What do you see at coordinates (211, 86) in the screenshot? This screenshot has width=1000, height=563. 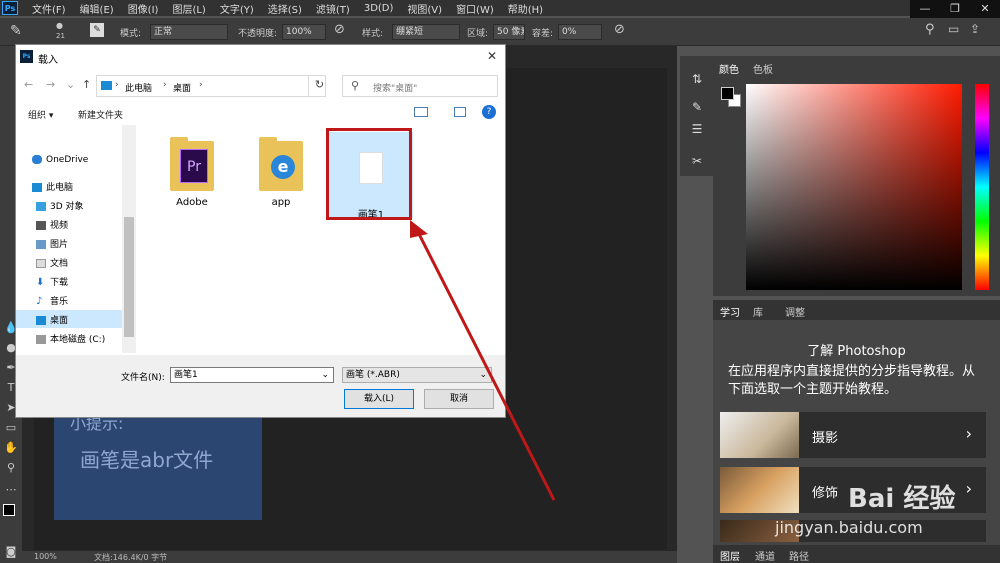 I see `address-bar: › 此电脑 › 桌面 ›` at bounding box center [211, 86].